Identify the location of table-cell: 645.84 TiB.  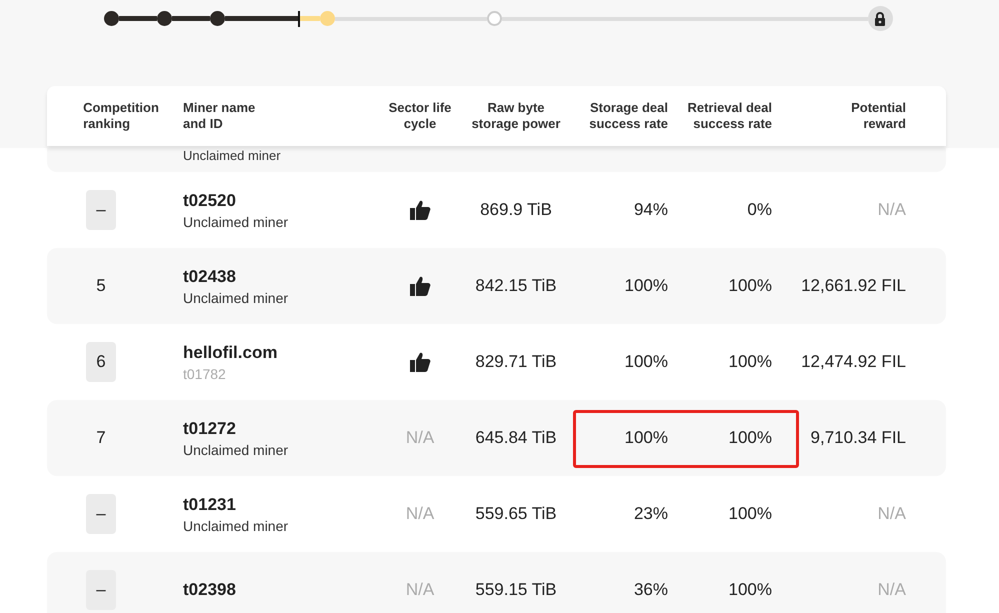
(516, 438).